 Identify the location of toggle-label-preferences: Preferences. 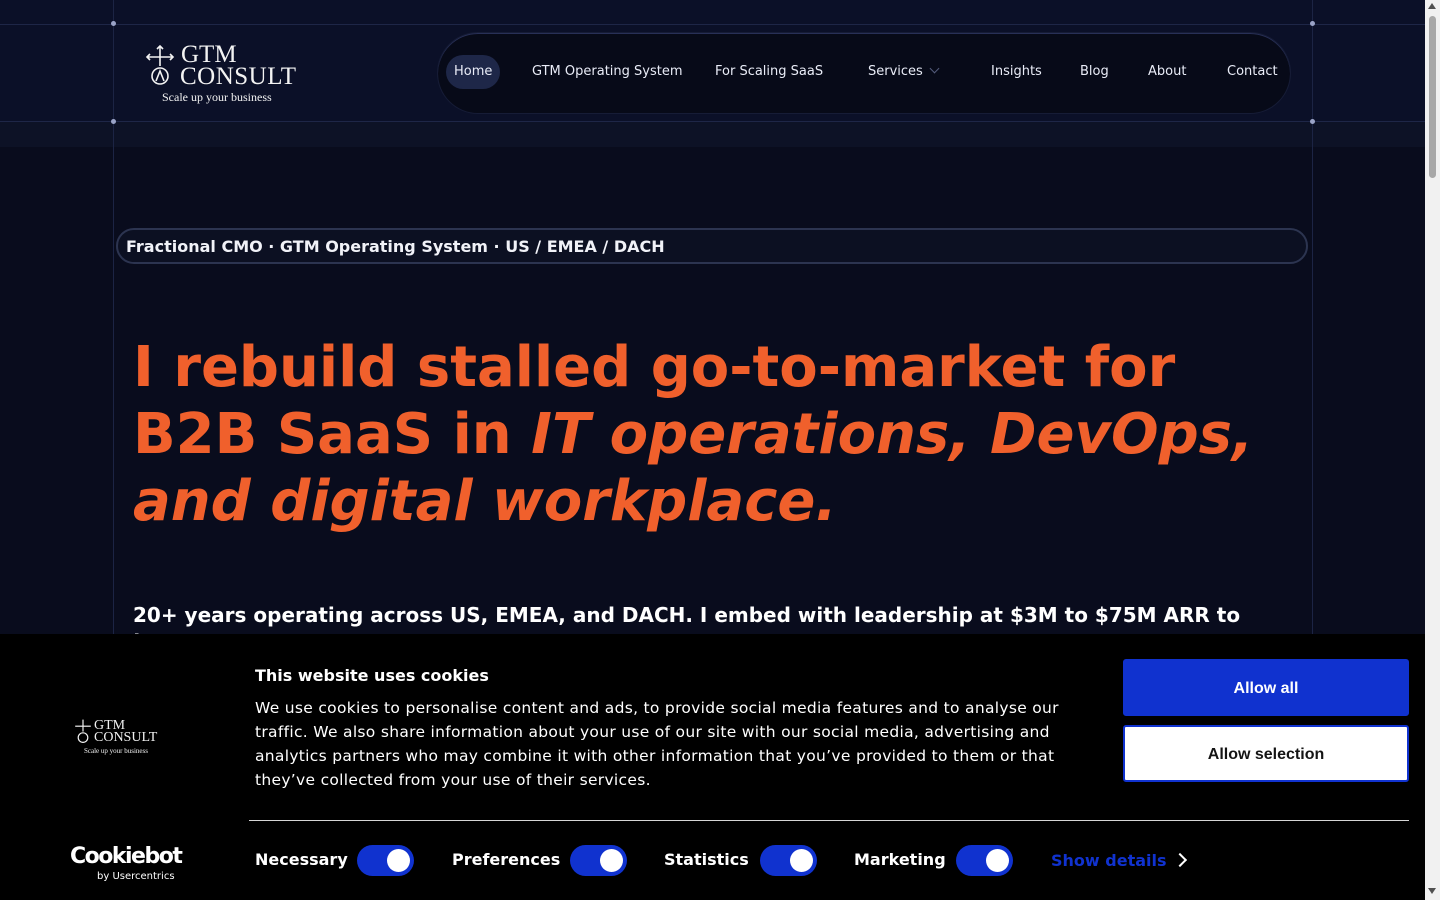
(506, 859).